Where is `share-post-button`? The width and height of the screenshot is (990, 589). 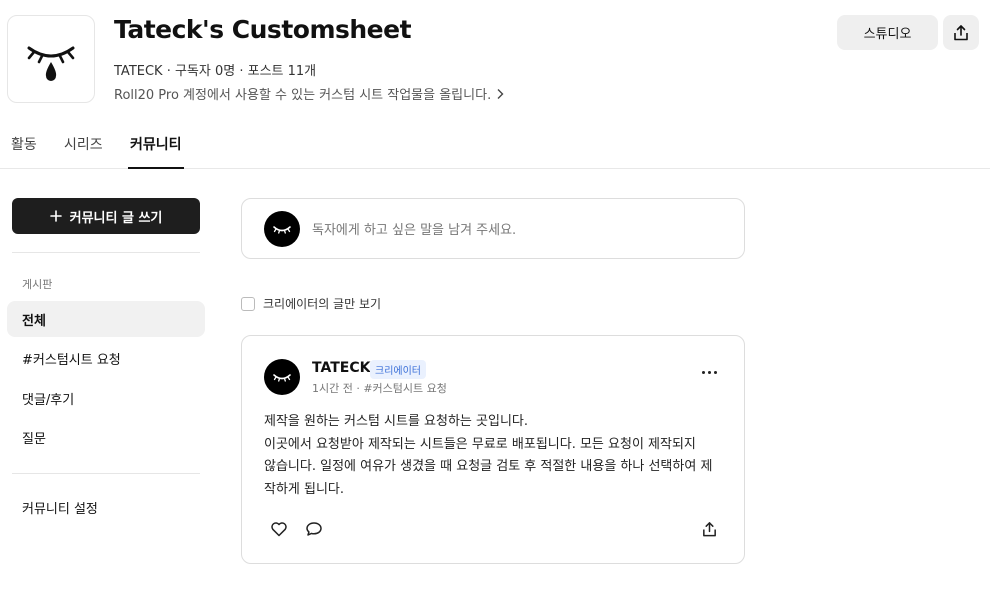
share-post-button is located at coordinates (709, 529).